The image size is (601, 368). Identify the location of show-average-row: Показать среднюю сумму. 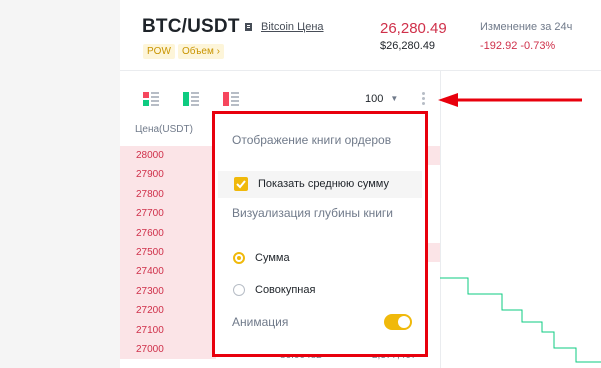
(320, 184).